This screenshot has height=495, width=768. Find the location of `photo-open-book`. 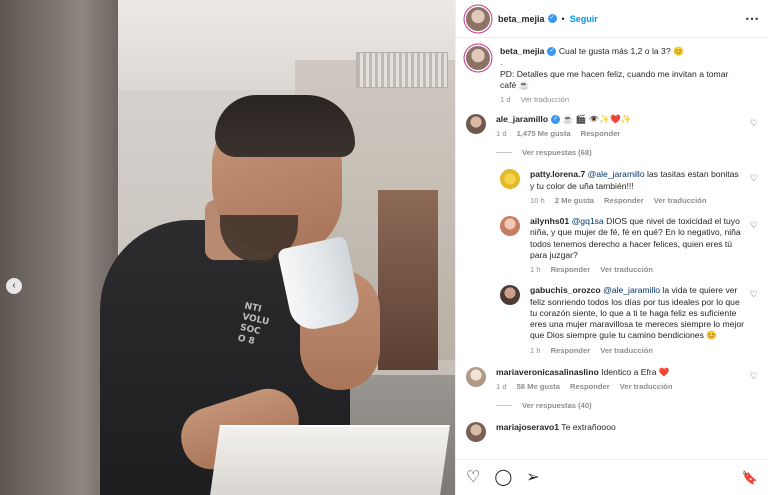

photo-open-book is located at coordinates (330, 460).